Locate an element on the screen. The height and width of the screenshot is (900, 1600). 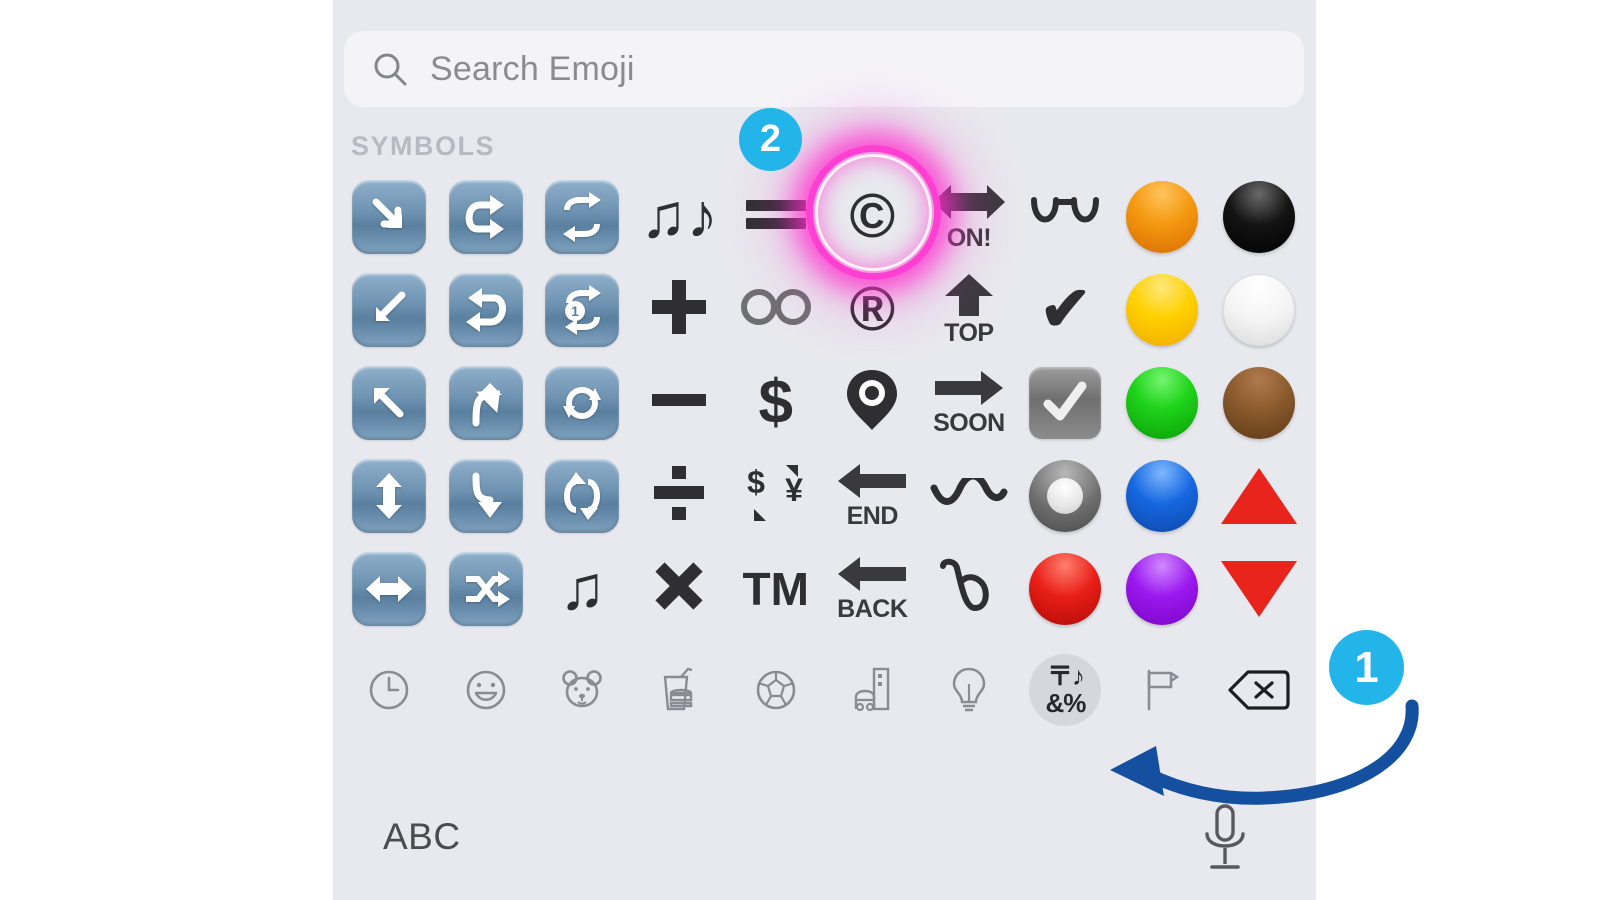
emoji-arrow-upper-left is located at coordinates (389, 402).